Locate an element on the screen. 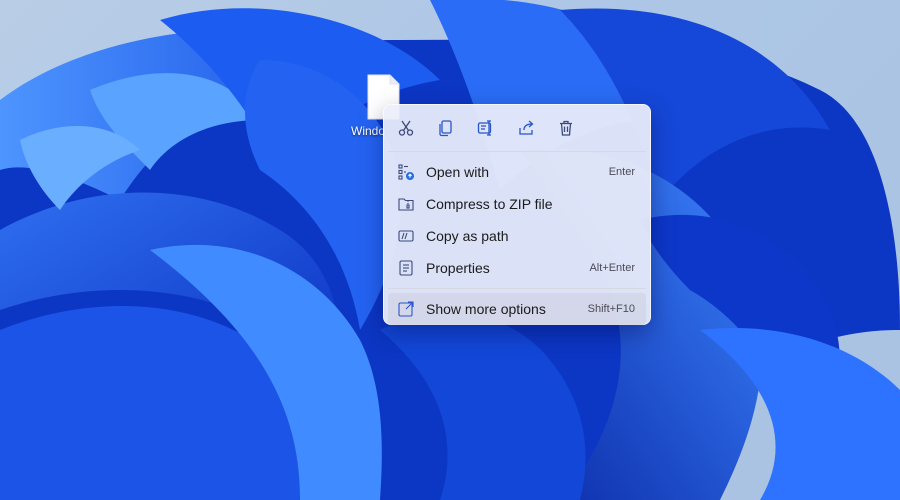 The height and width of the screenshot is (500, 900). menu-item-label: Copy as path is located at coordinates (467, 236).